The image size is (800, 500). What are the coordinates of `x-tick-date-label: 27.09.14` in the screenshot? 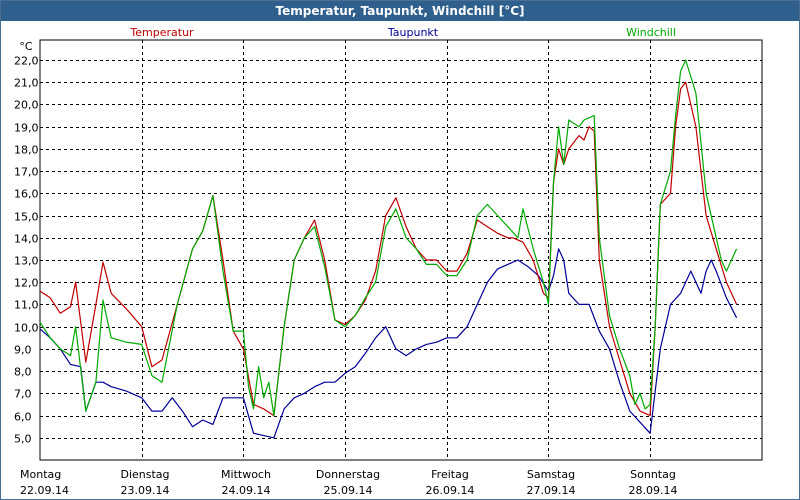 It's located at (551, 490).